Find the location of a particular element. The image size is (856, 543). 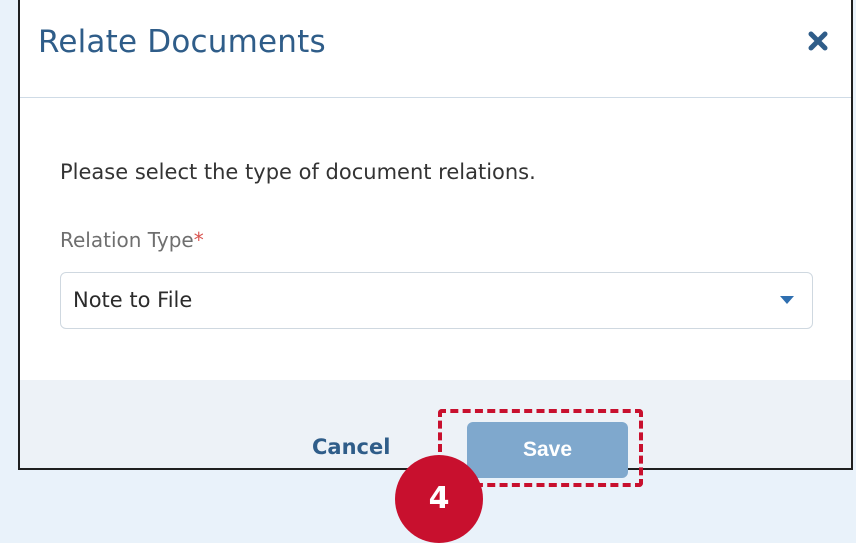

required-mark: * is located at coordinates (198, 240).